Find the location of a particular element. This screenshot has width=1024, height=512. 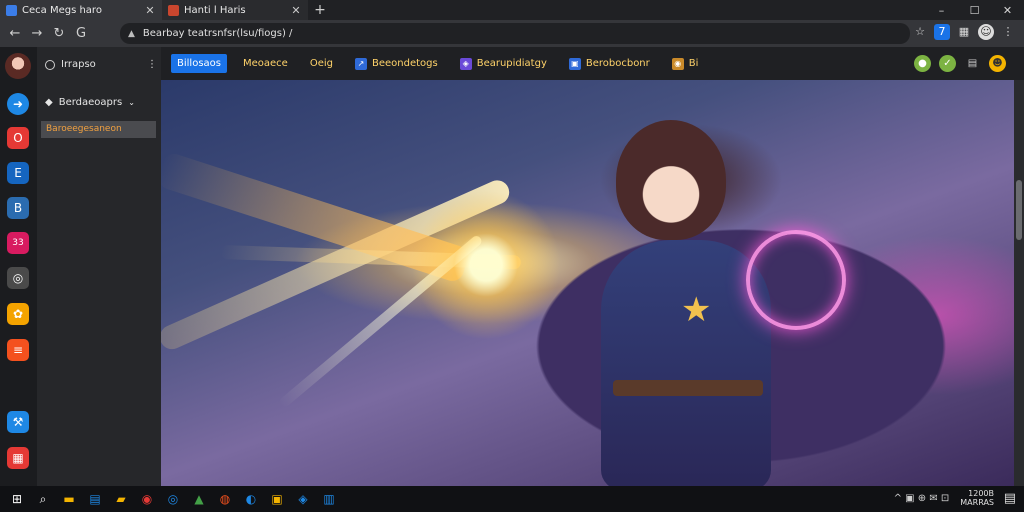

bookmark-label: Meoaece is located at coordinates (265, 63).